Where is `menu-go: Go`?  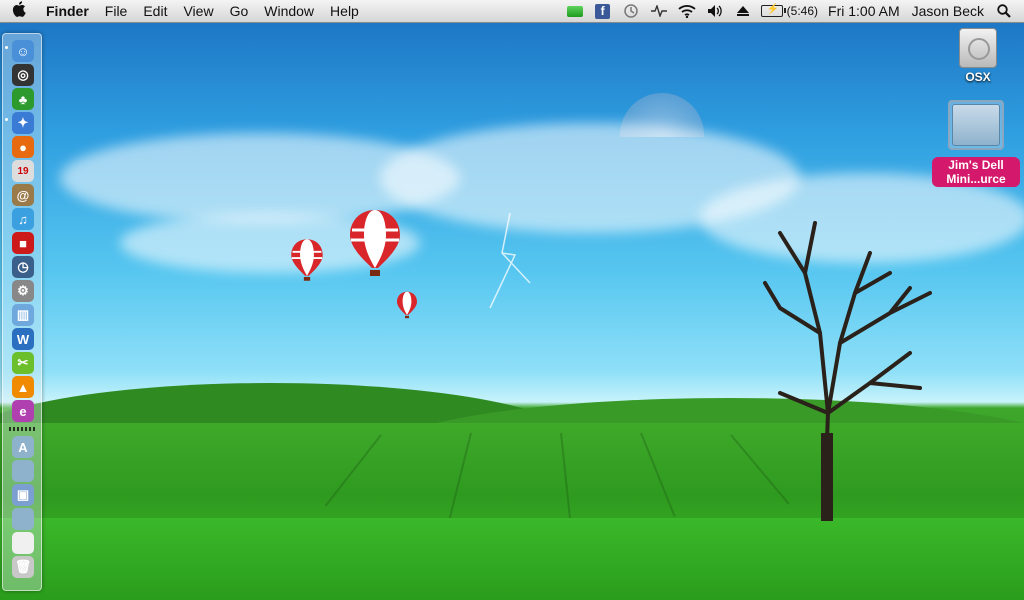 menu-go: Go is located at coordinates (239, 11).